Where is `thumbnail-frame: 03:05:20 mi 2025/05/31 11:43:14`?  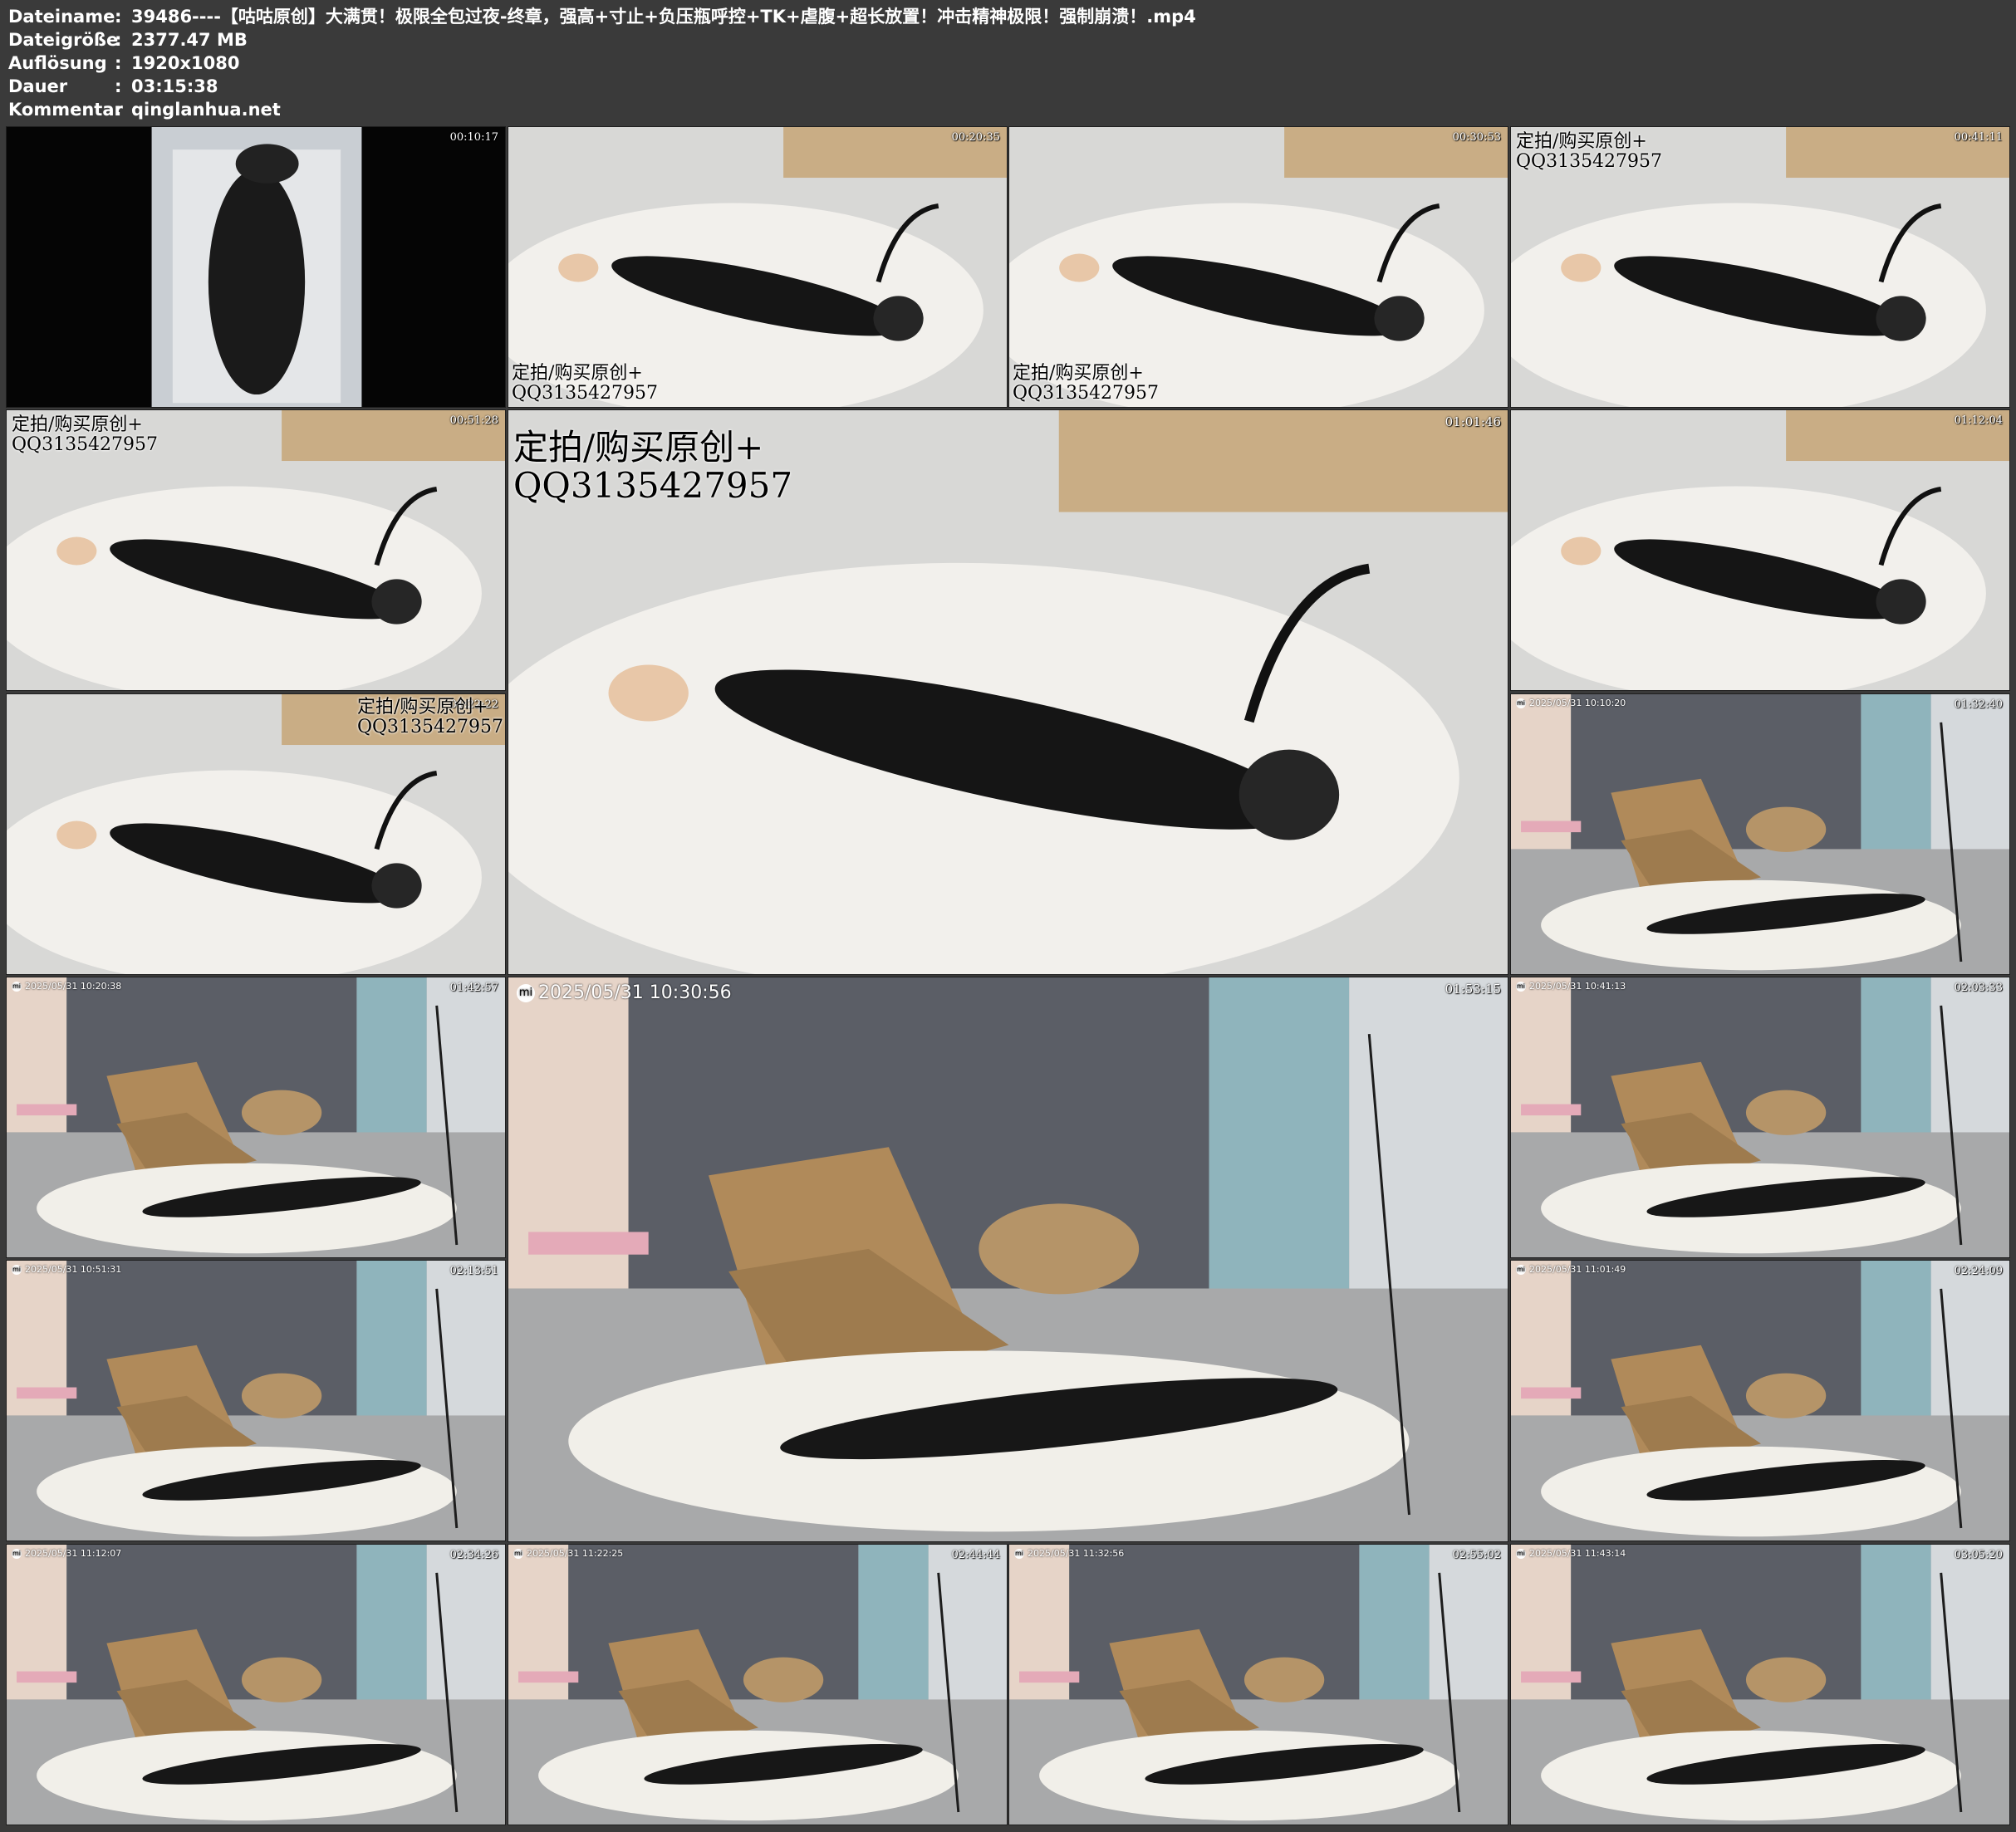
thumbnail-frame: 03:05:20 mi 2025/05/31 11:43:14 is located at coordinates (1760, 1684).